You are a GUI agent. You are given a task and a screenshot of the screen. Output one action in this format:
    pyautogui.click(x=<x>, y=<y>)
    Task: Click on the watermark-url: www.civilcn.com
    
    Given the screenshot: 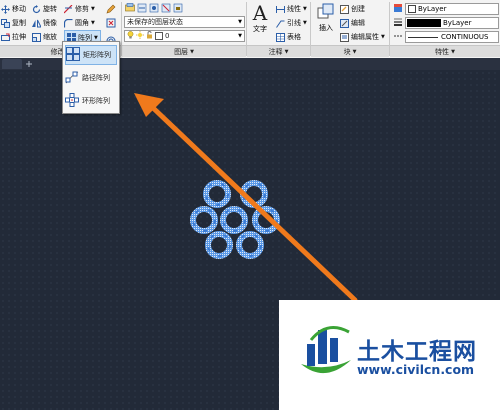 What is the action you would take?
    pyautogui.click(x=416, y=369)
    